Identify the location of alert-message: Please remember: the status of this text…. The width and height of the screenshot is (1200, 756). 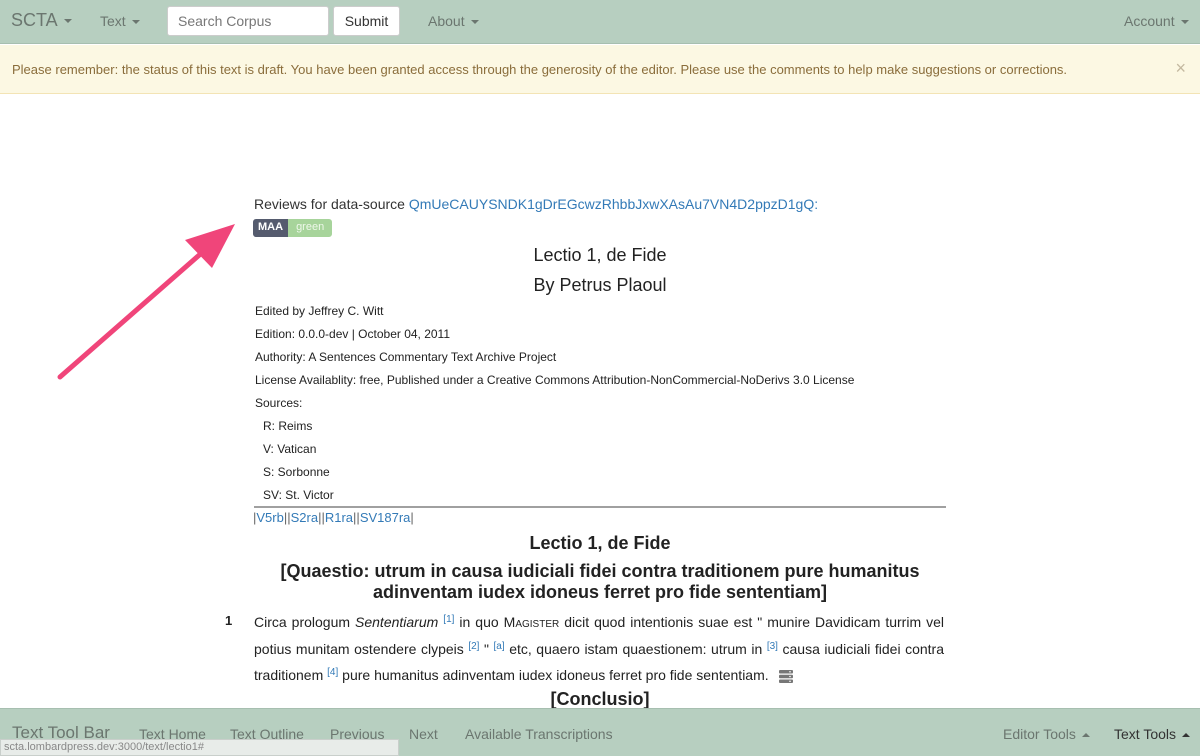
(540, 69).